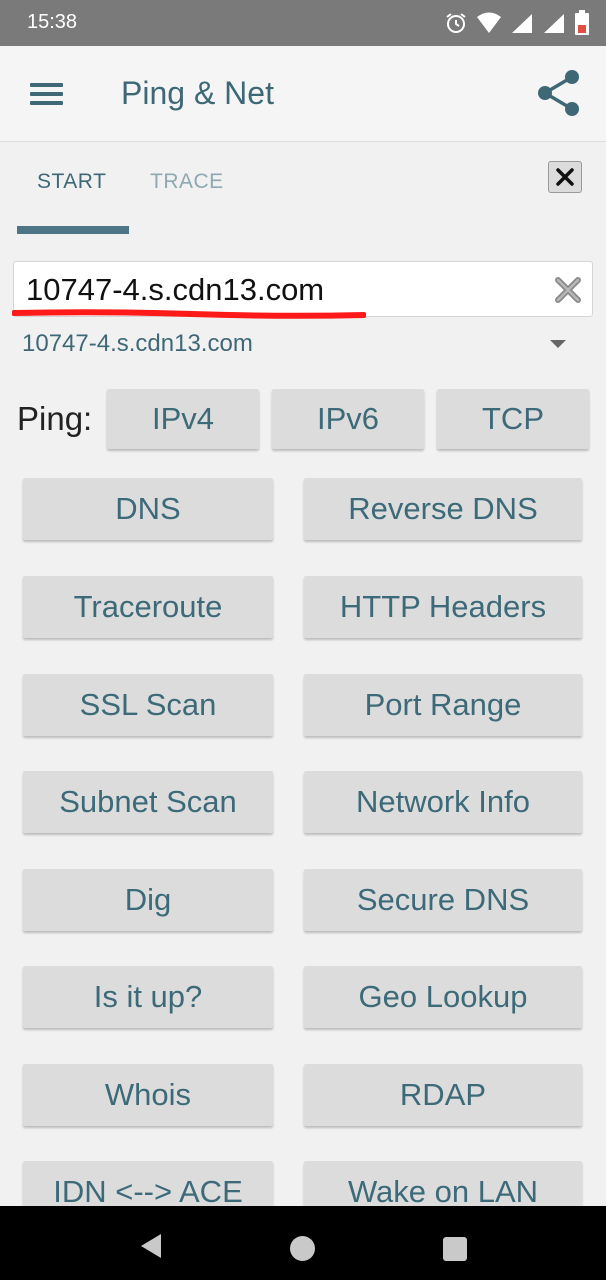 This screenshot has width=606, height=1280. What do you see at coordinates (148, 900) in the screenshot?
I see `dig-button: Dig` at bounding box center [148, 900].